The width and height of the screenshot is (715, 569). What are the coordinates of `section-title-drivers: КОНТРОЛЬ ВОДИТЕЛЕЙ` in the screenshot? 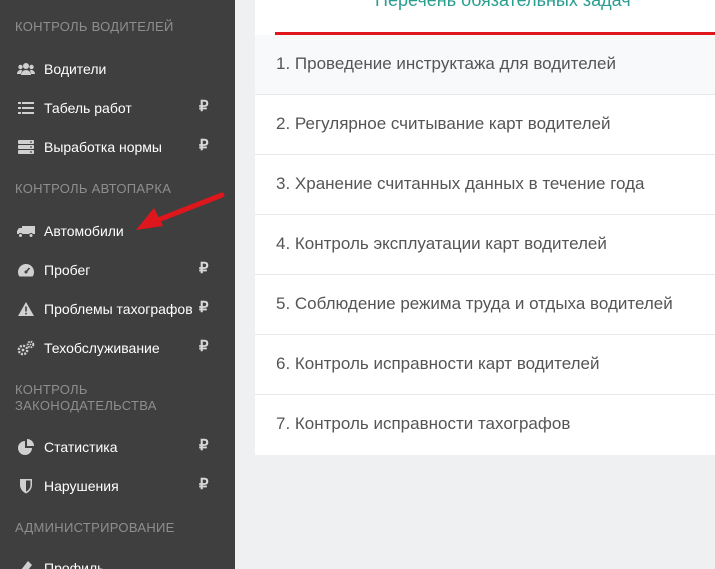 It's located at (94, 26).